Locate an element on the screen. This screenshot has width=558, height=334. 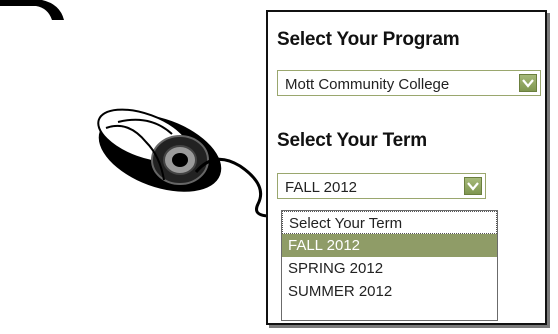
term-option: Select Your Term is located at coordinates (389, 222).